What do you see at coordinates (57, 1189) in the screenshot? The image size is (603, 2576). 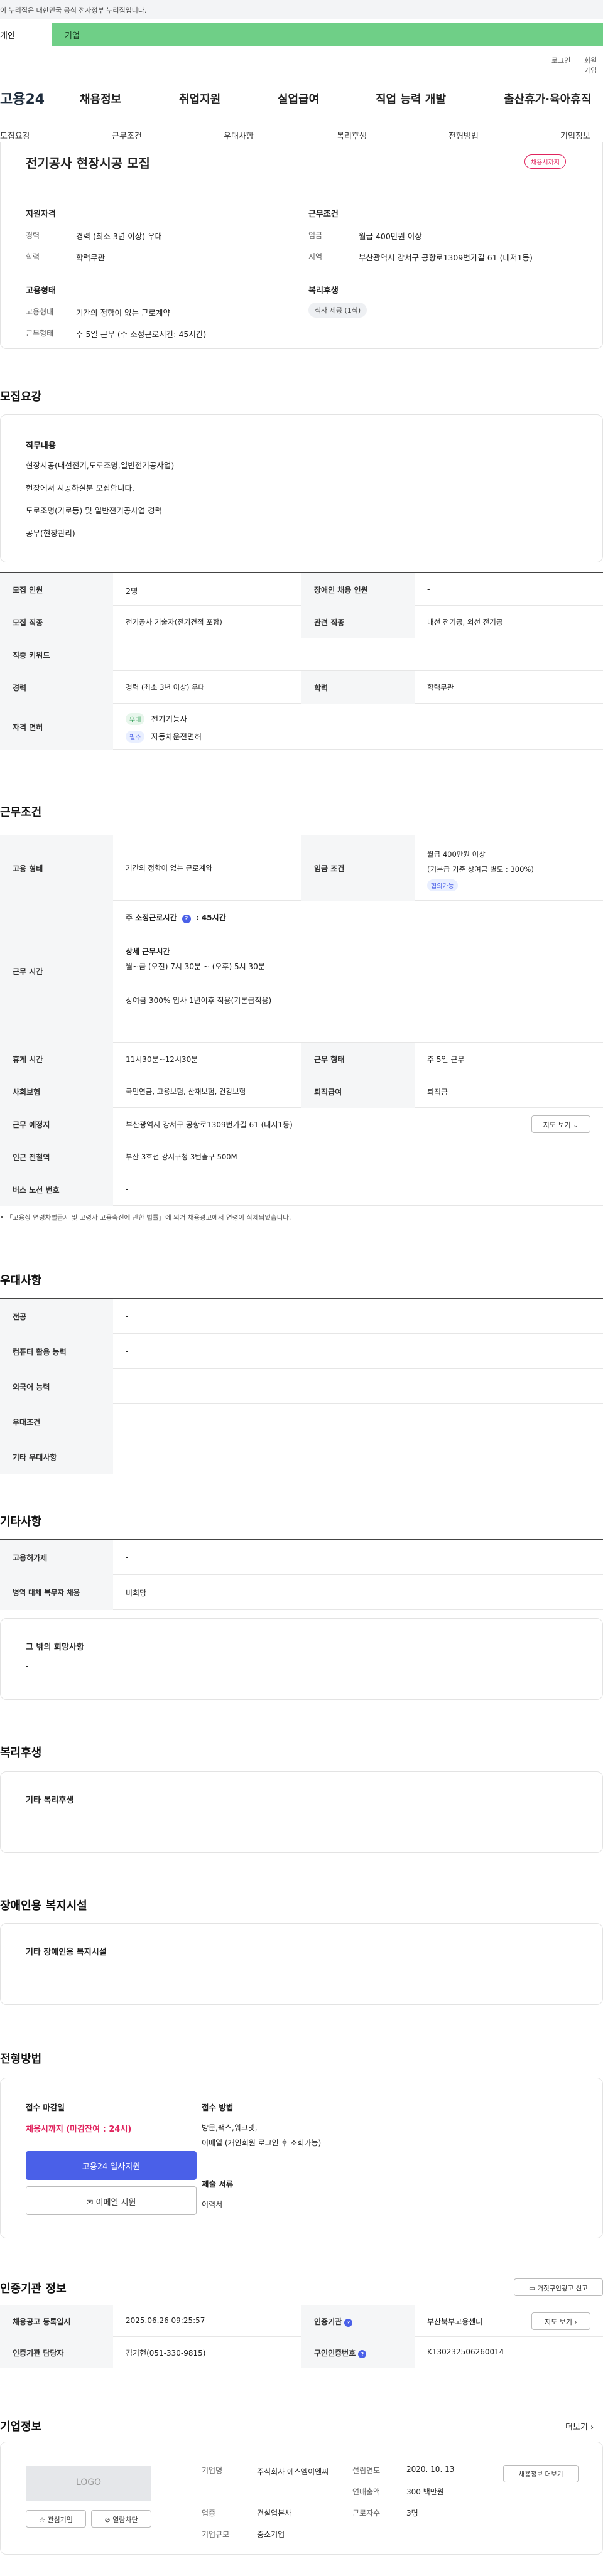 I see `table-header: 버스 노선 번호` at bounding box center [57, 1189].